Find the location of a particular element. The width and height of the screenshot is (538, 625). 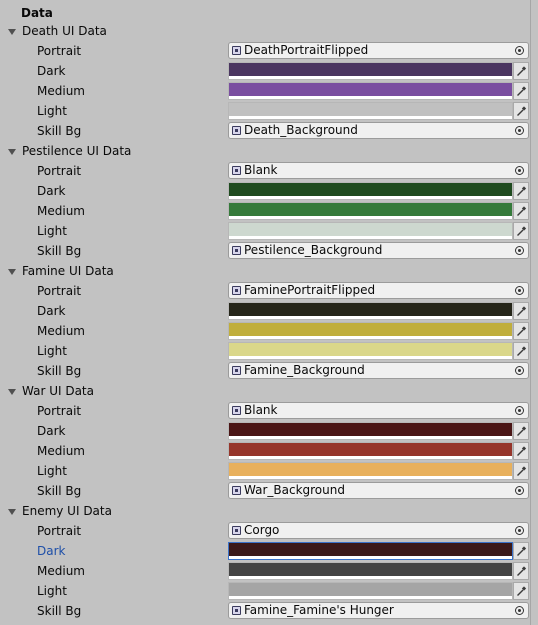

enemy-skill-bg-object-field: Famine_Famine's Hunger is located at coordinates (378, 610).